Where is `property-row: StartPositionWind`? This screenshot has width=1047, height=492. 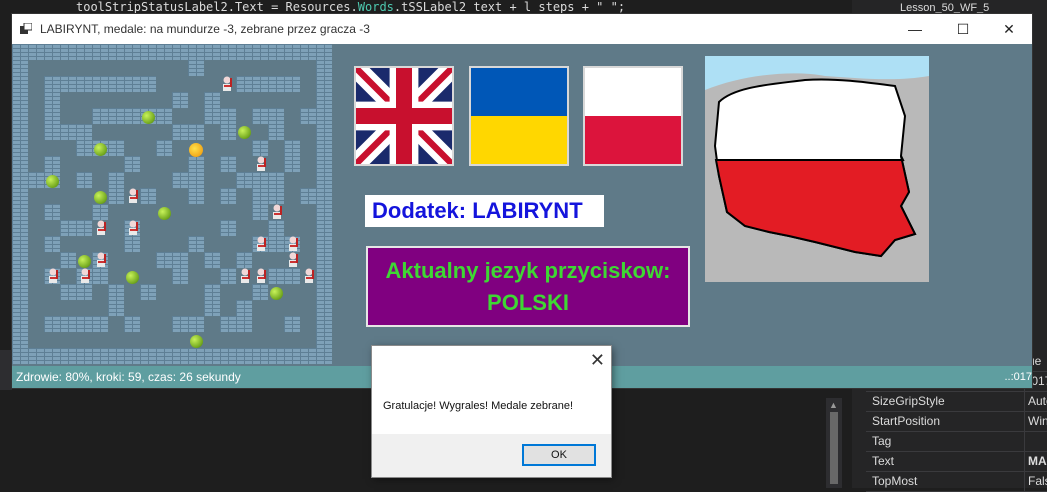 property-row: StartPositionWind is located at coordinates (956, 422).